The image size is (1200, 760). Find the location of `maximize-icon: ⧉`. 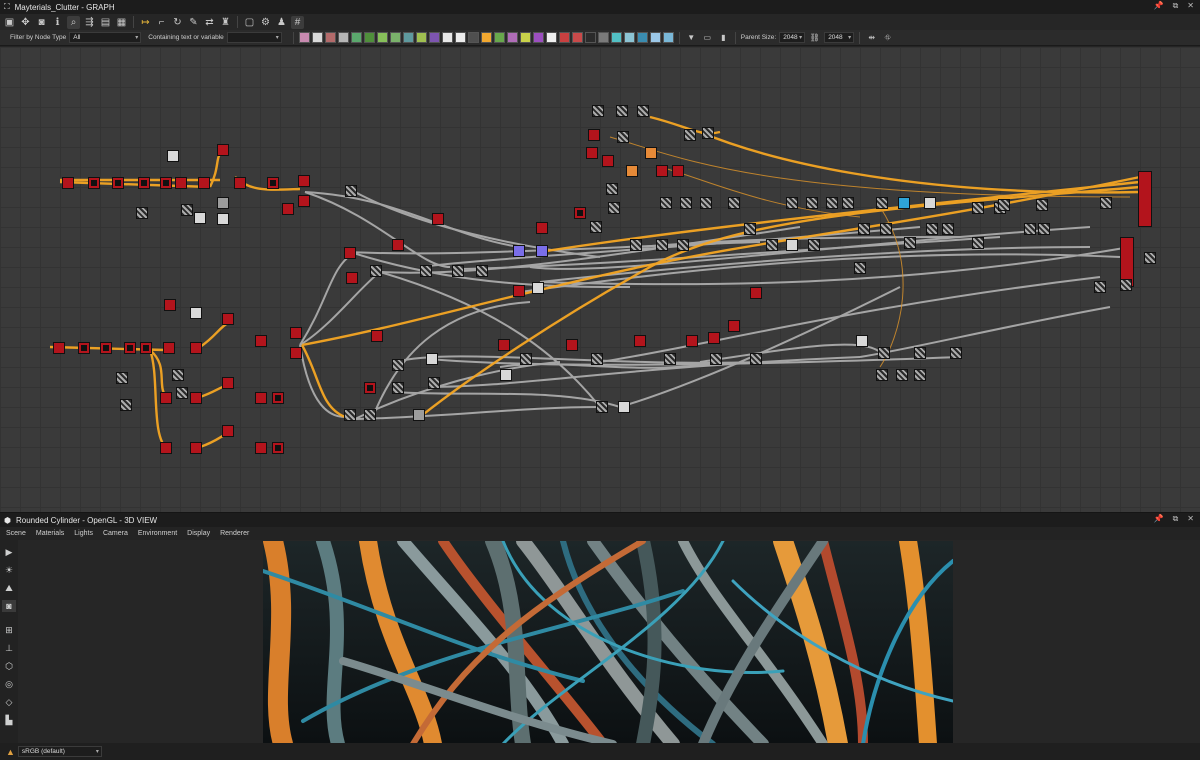

maximize-icon: ⧉ is located at coordinates (1176, 519).